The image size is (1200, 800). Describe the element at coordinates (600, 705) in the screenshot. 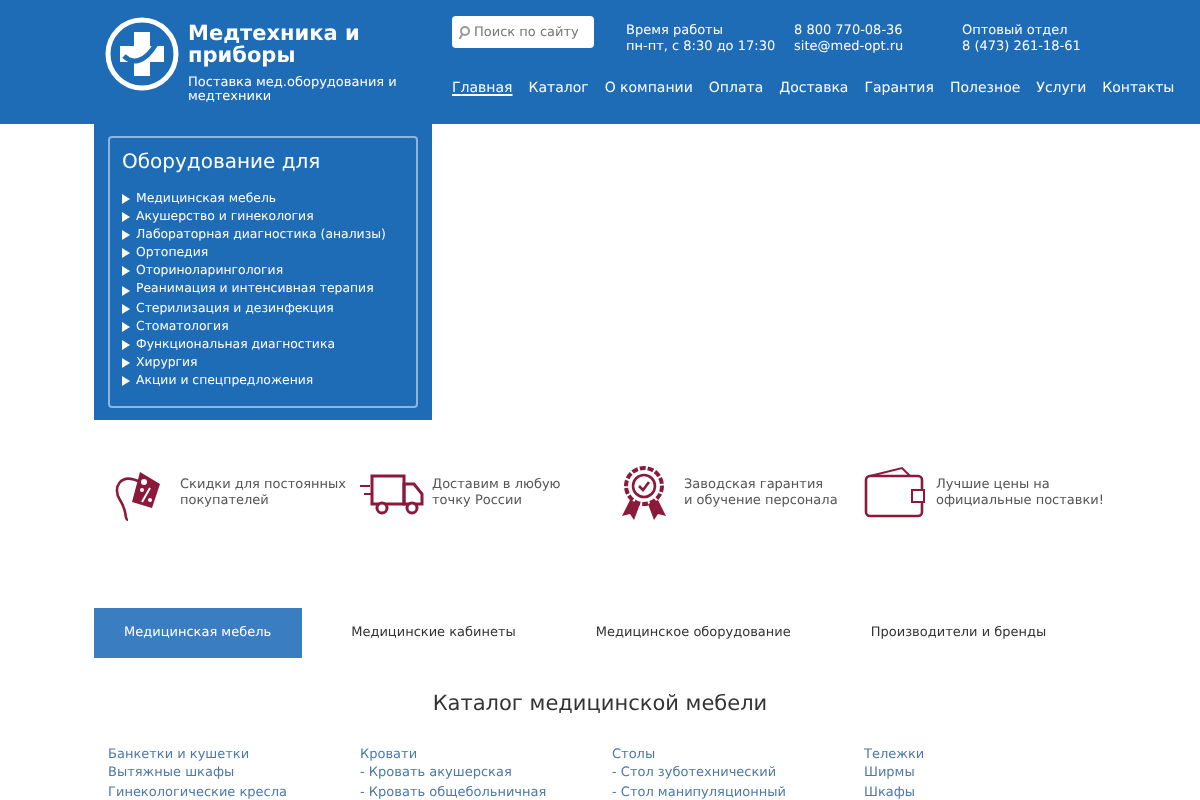

I see `catalog-title: Каталог медицинской мебели` at that location.